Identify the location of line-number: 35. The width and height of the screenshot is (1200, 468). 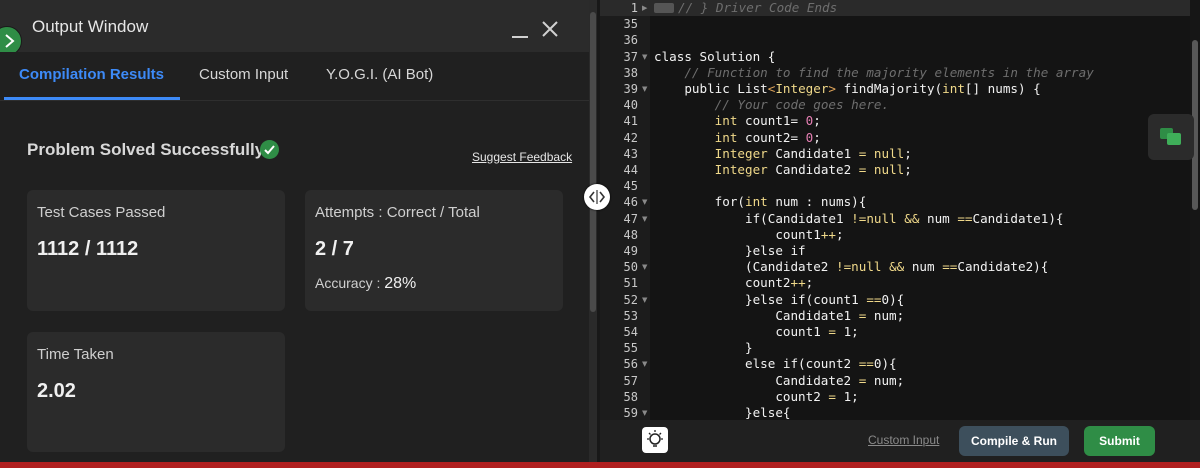
(630, 24).